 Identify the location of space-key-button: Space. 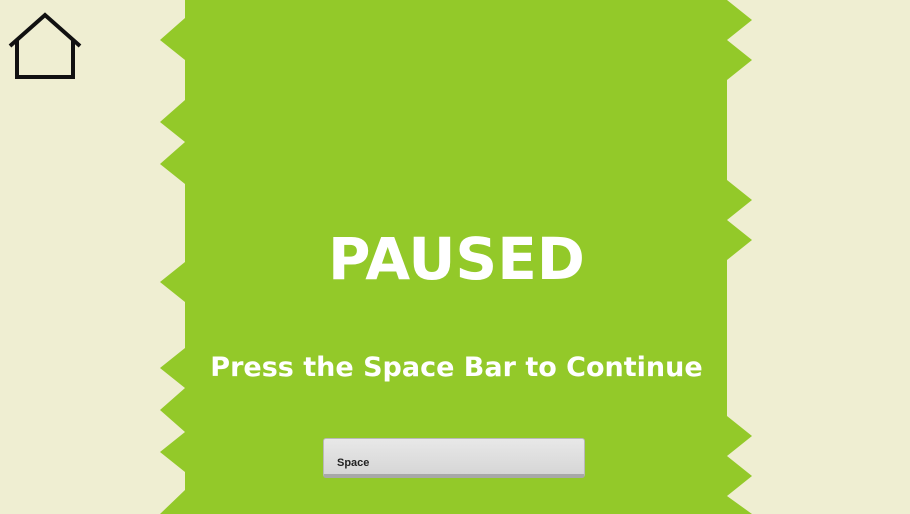
(454, 458).